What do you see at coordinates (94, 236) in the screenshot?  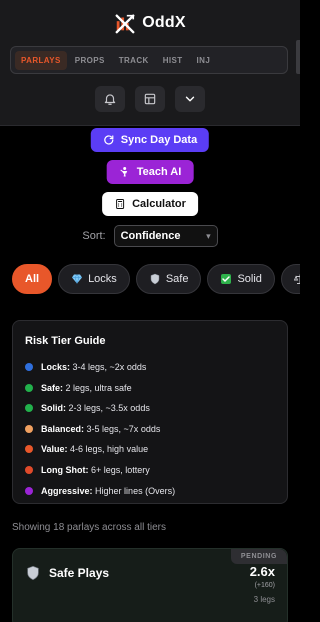 I see `sort-label: Sort:` at bounding box center [94, 236].